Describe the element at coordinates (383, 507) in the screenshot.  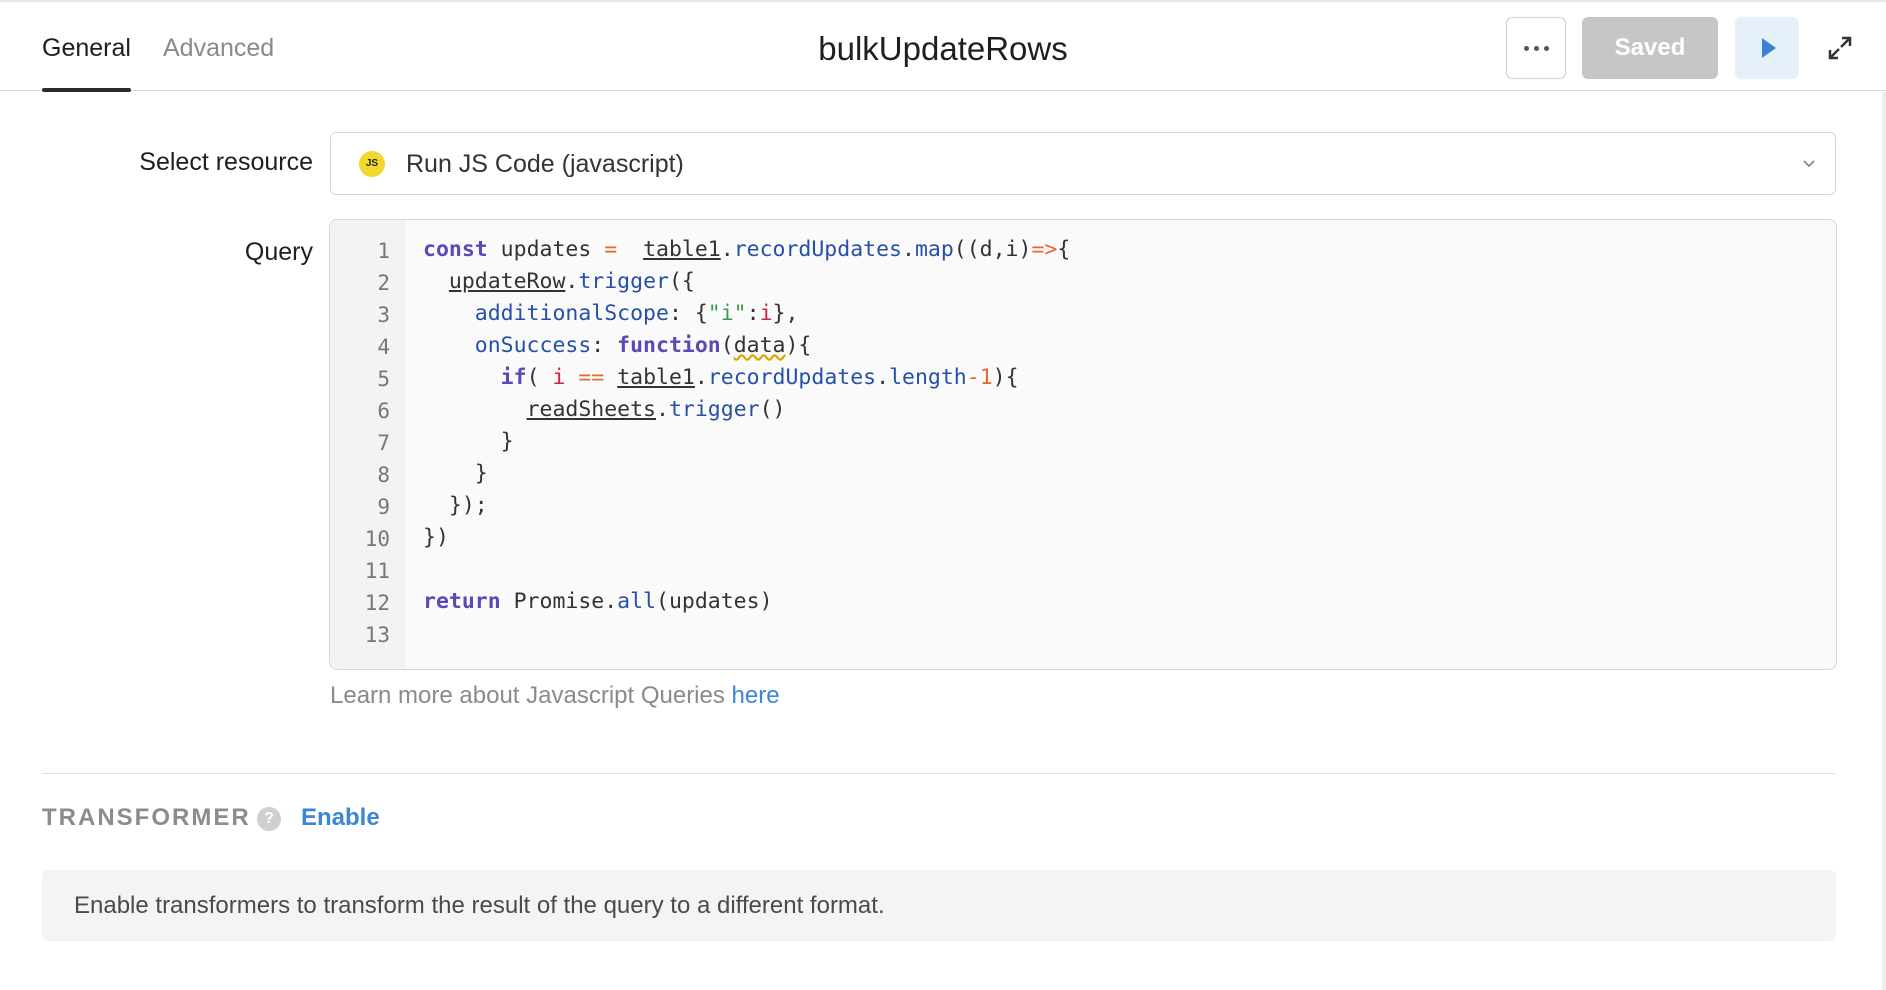
I see `line-number: 9` at that location.